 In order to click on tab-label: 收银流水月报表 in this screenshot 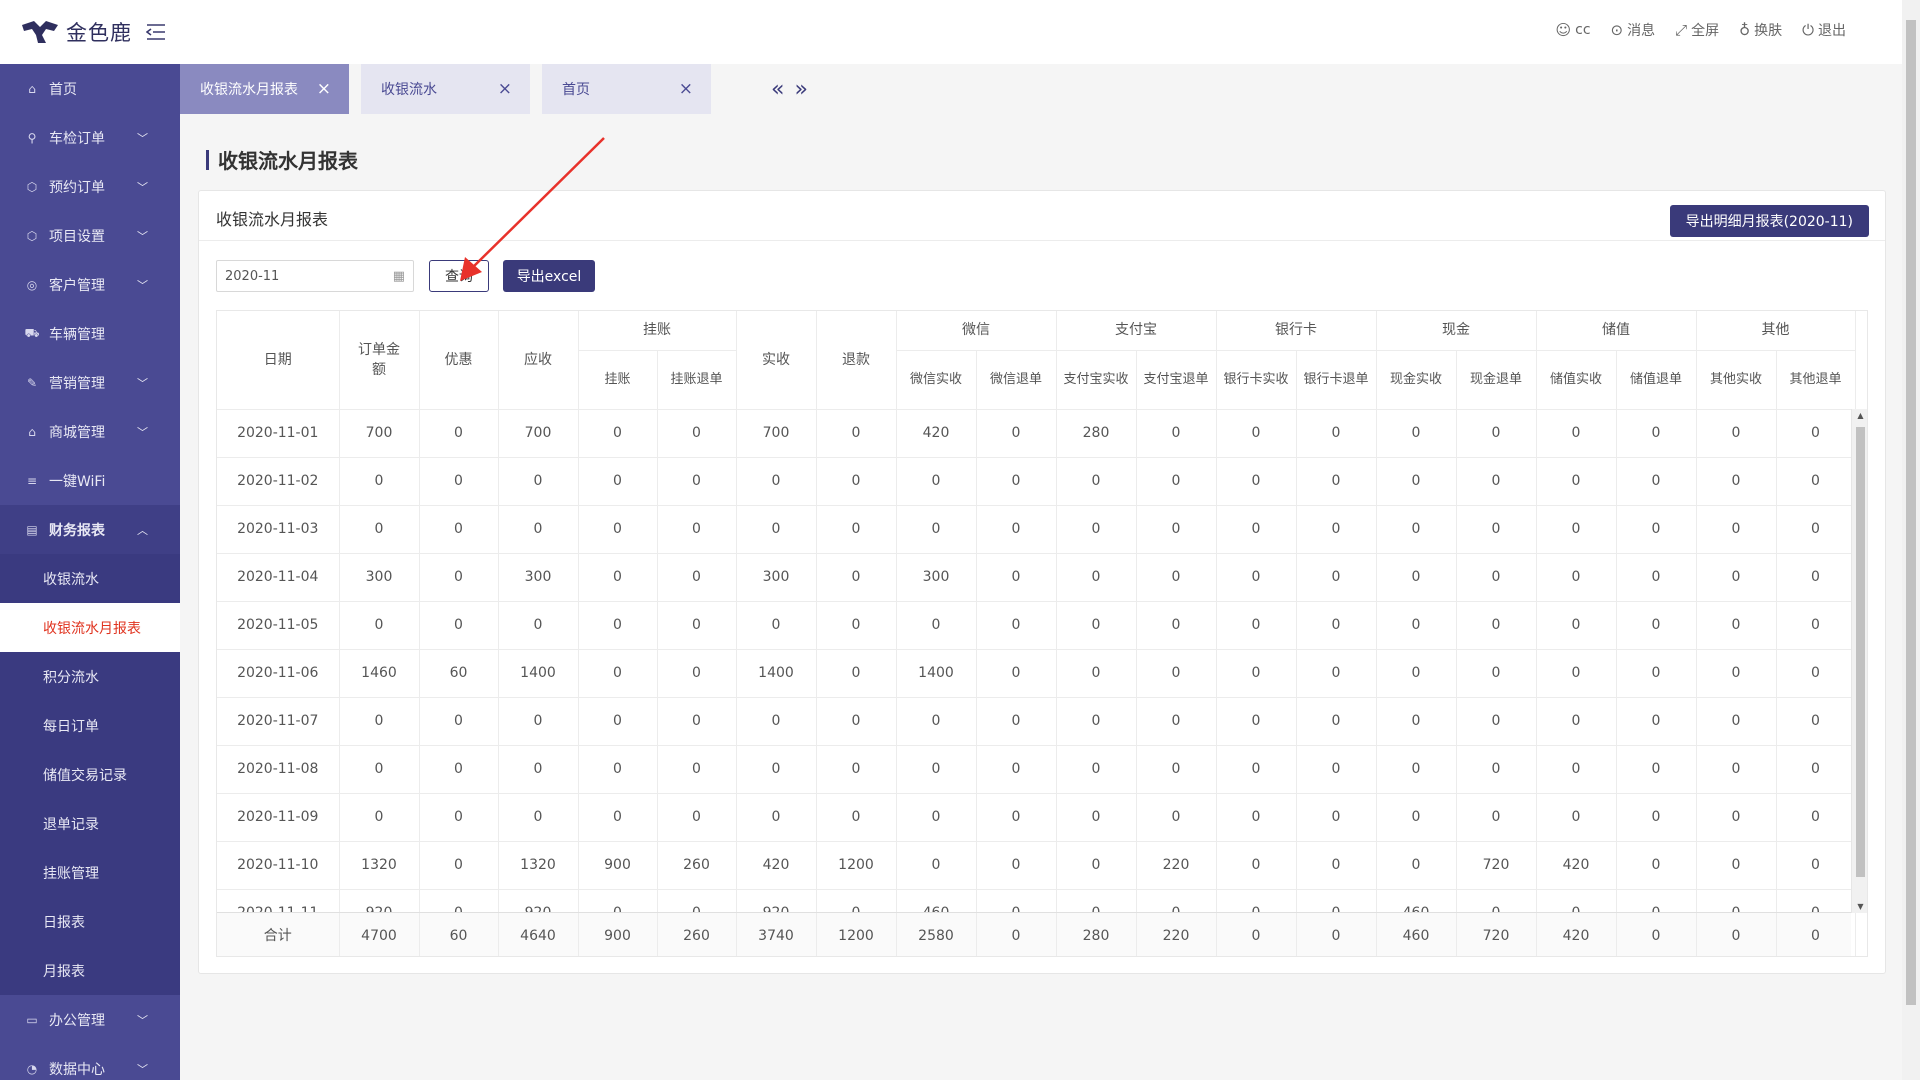, I will do `click(249, 90)`.